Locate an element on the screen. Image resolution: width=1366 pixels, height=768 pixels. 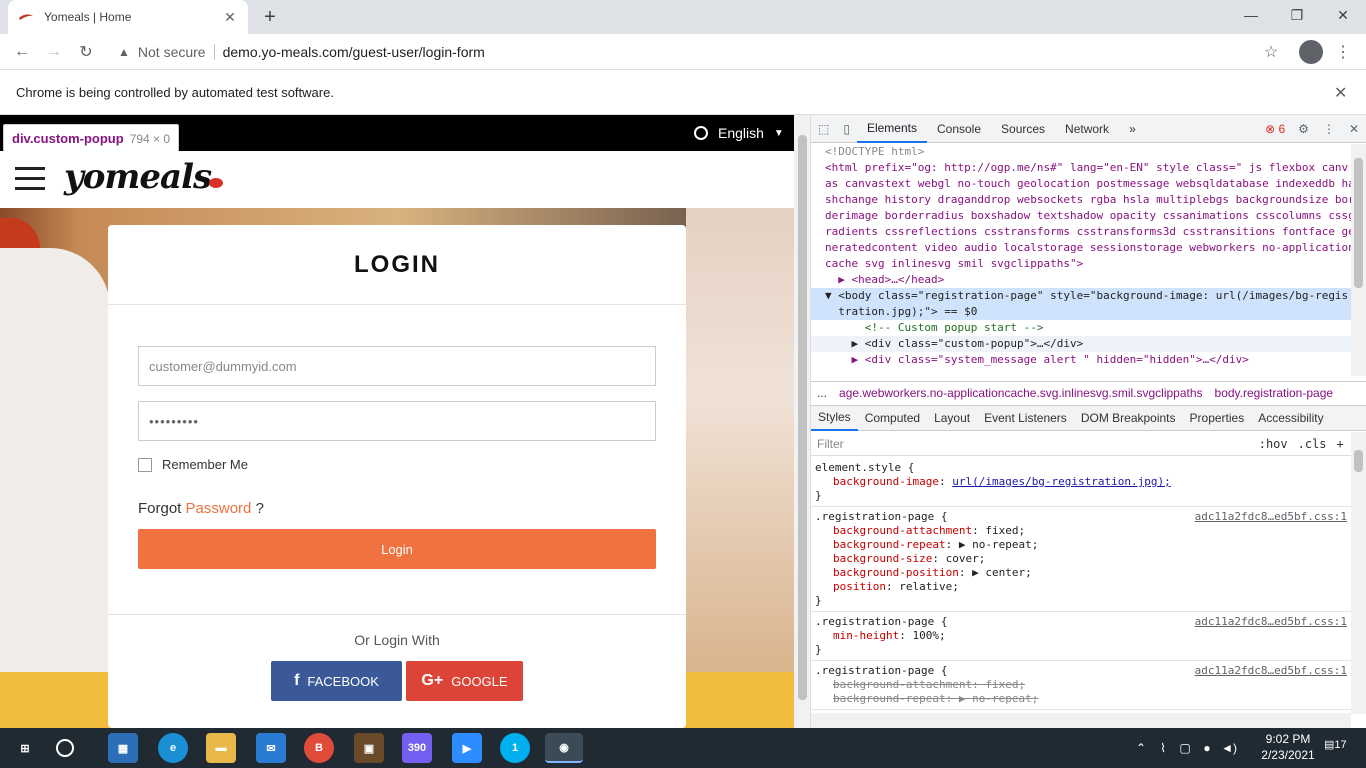
facebook-login-button: f FACEBOOK is located at coordinates (336, 681).